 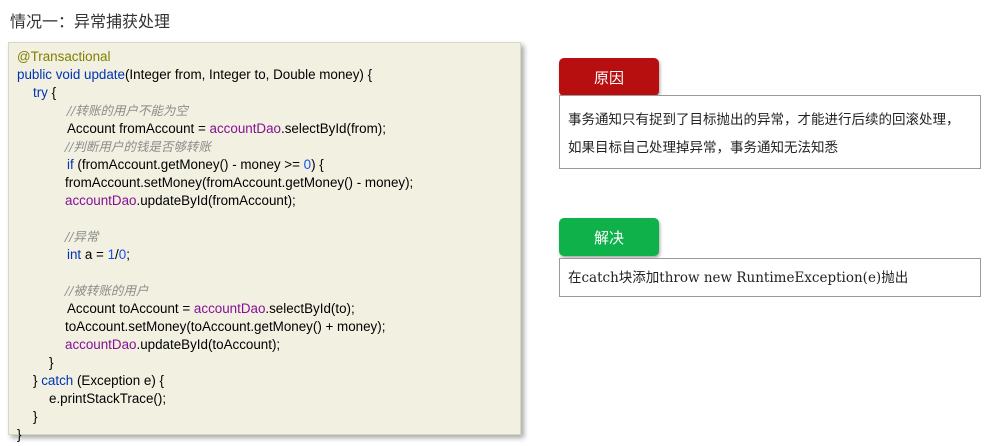 I want to click on code-token: //转账的用户不能为空, so click(x=127, y=110).